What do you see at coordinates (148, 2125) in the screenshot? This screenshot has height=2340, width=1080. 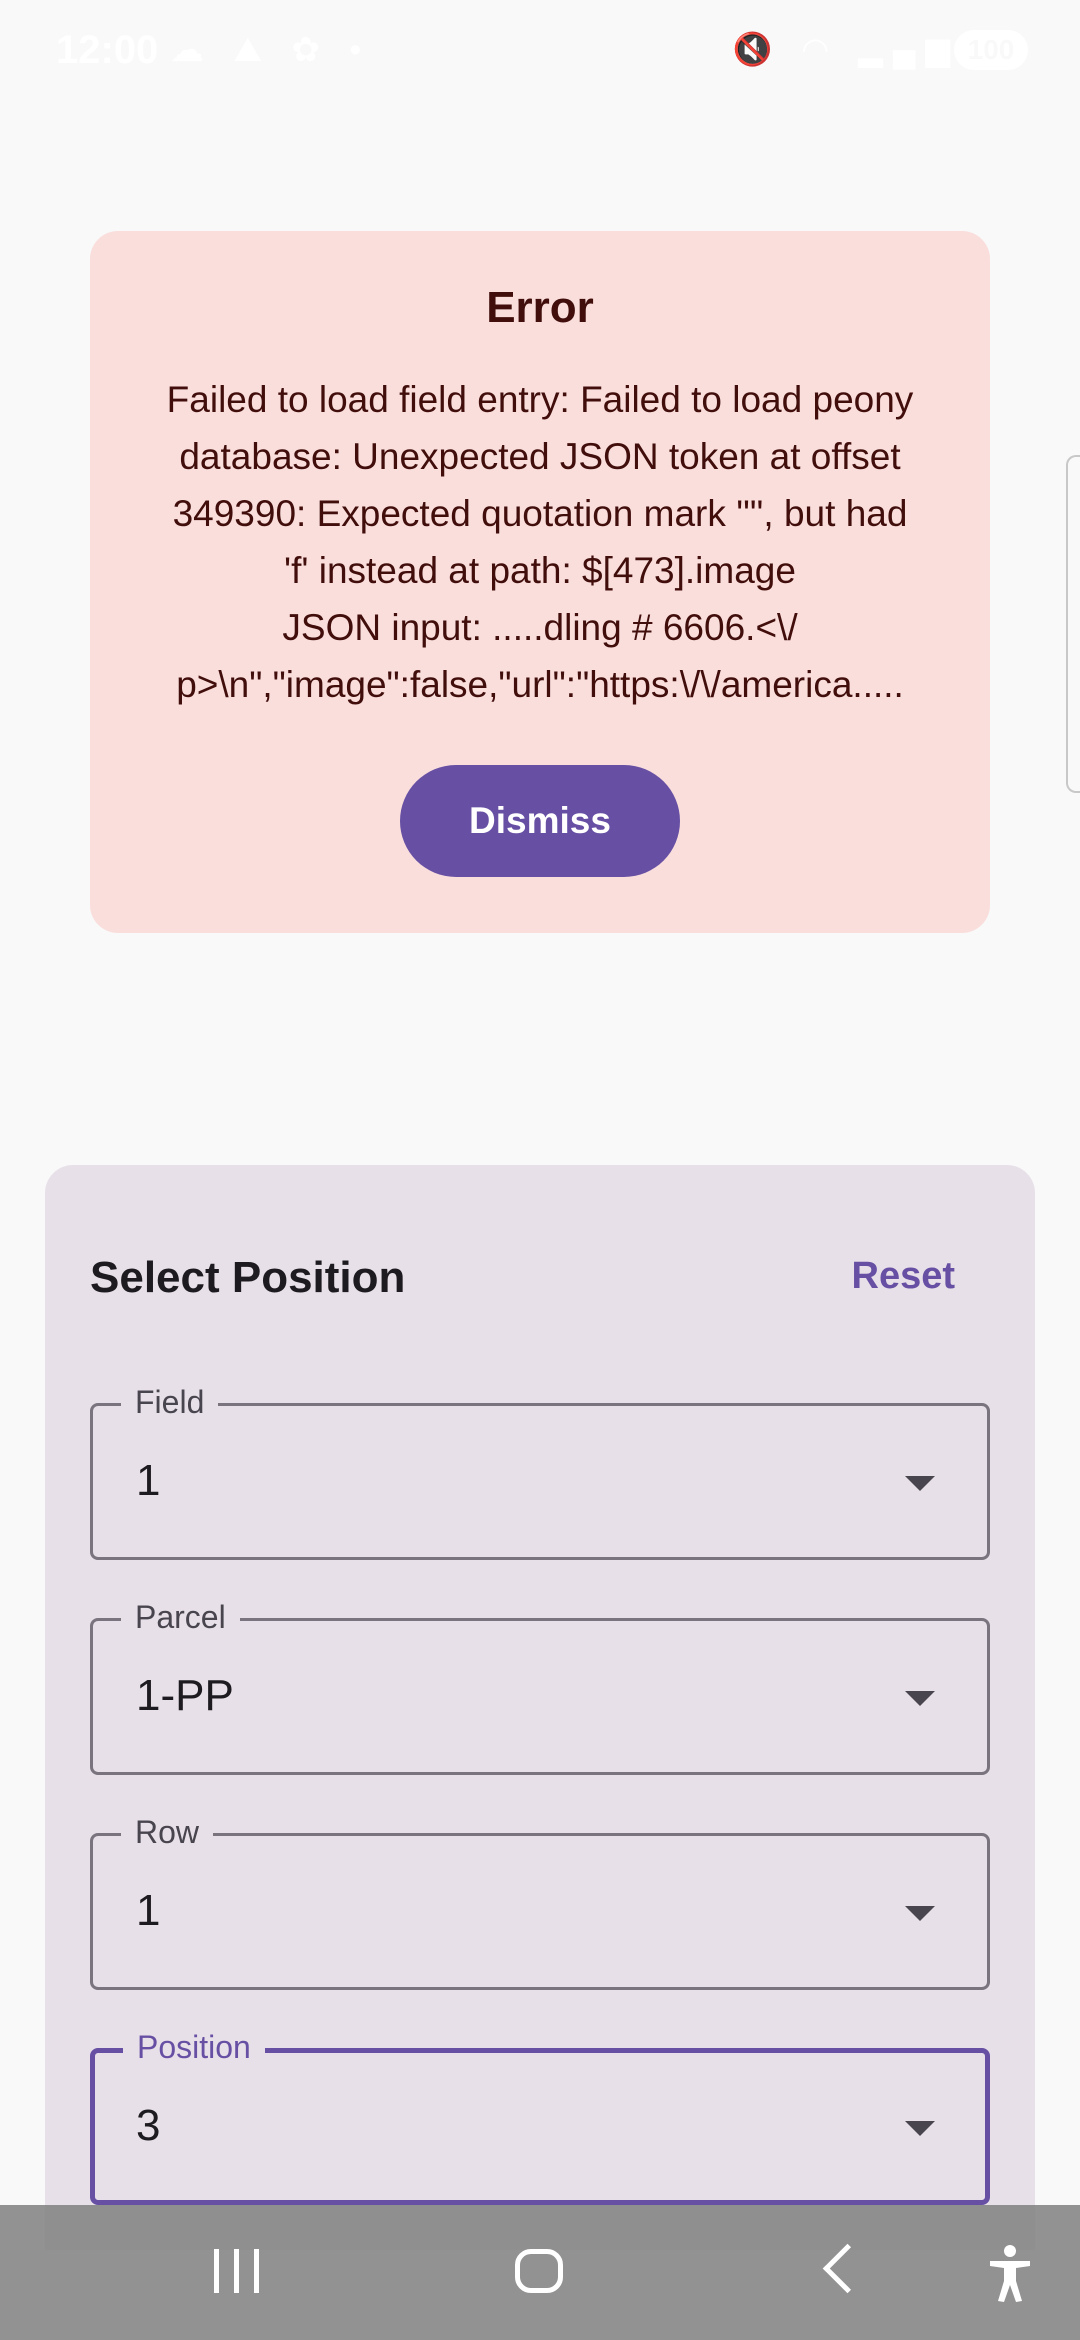 I see `position-value: 3` at bounding box center [148, 2125].